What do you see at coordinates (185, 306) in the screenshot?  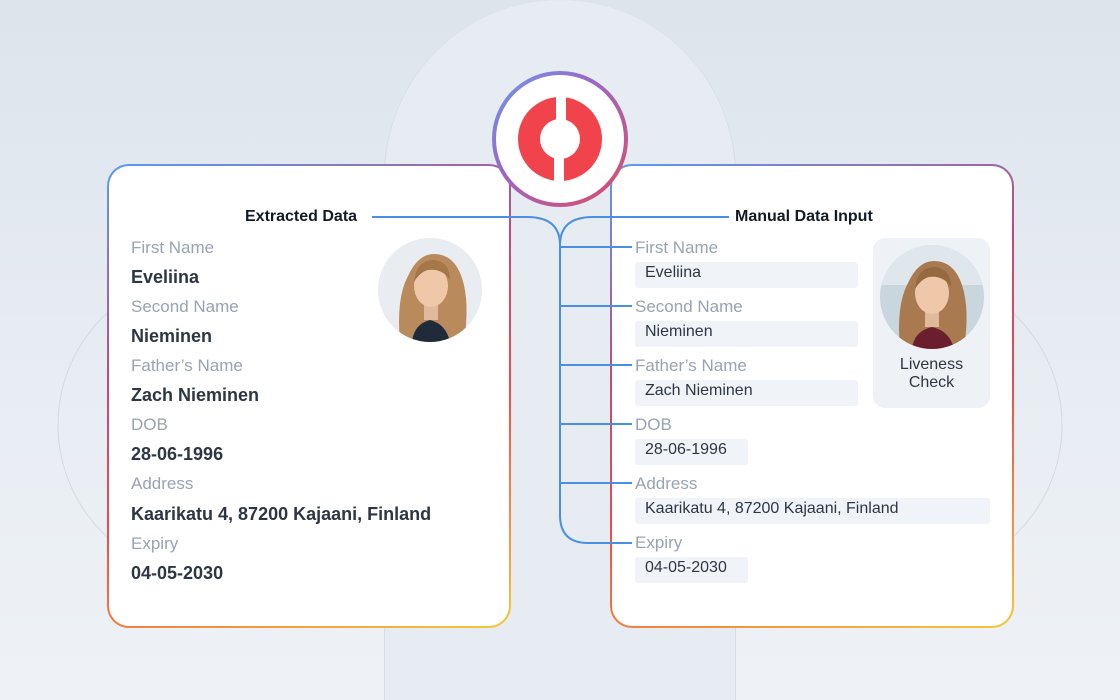 I see `extracted-second-name-label: Second Name` at bounding box center [185, 306].